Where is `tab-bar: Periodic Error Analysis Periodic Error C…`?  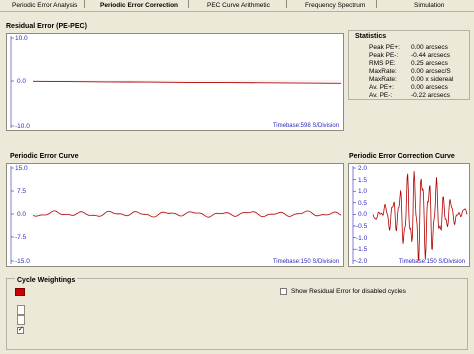 tab-bar: Periodic Error Analysis Periodic Error C… is located at coordinates (237, 6).